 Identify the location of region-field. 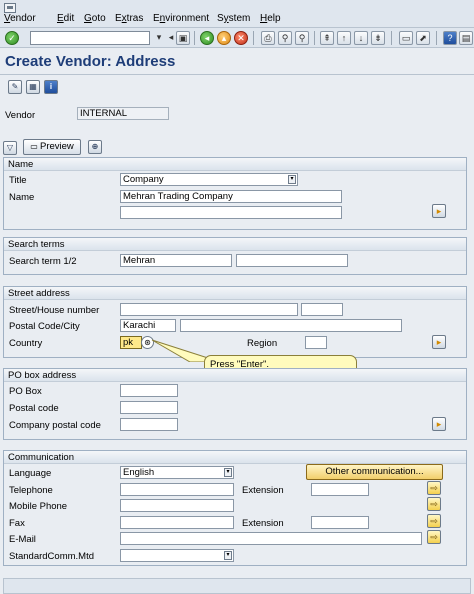
(316, 342).